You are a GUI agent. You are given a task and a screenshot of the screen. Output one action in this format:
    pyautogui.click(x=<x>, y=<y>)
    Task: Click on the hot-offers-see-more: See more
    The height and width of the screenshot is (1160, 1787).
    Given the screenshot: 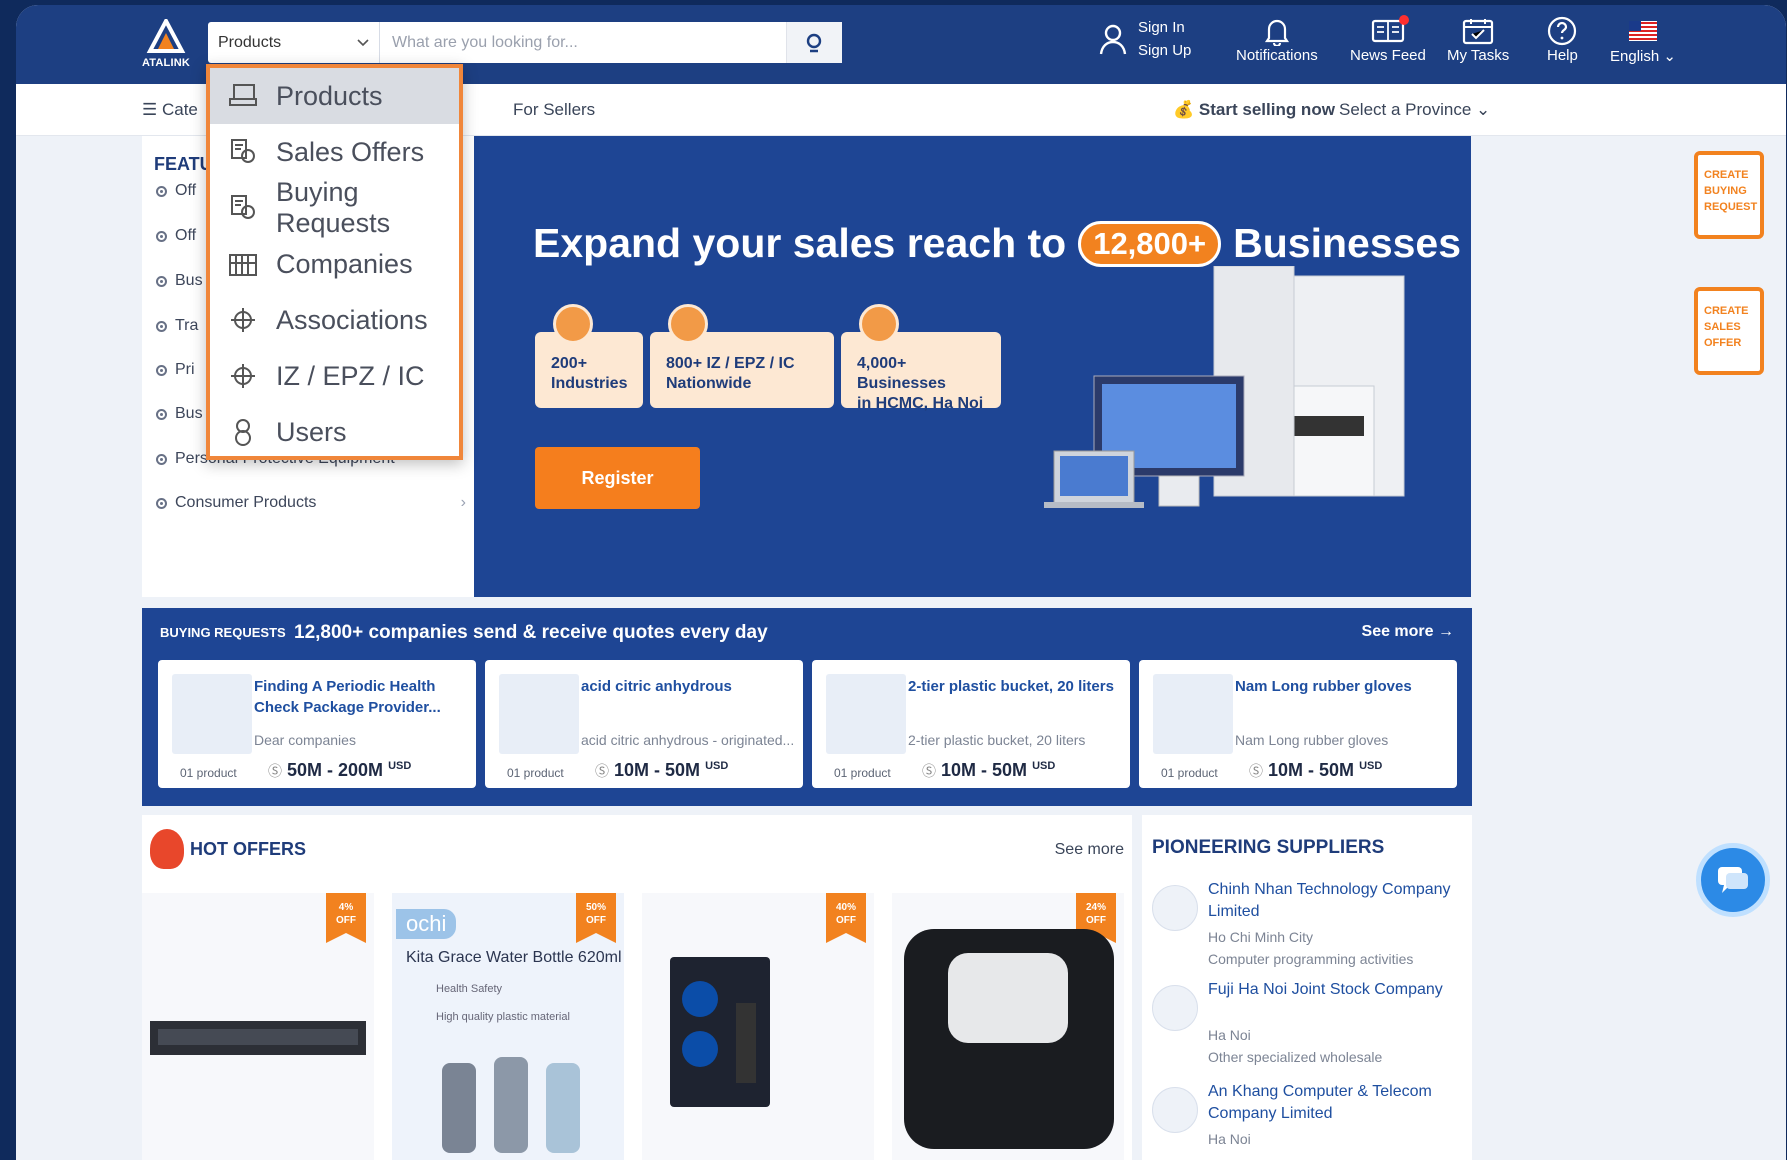 What is the action you would take?
    pyautogui.click(x=1089, y=850)
    